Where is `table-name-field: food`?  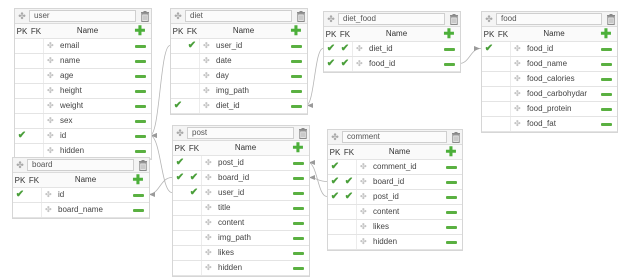 table-name-field: food is located at coordinates (549, 19).